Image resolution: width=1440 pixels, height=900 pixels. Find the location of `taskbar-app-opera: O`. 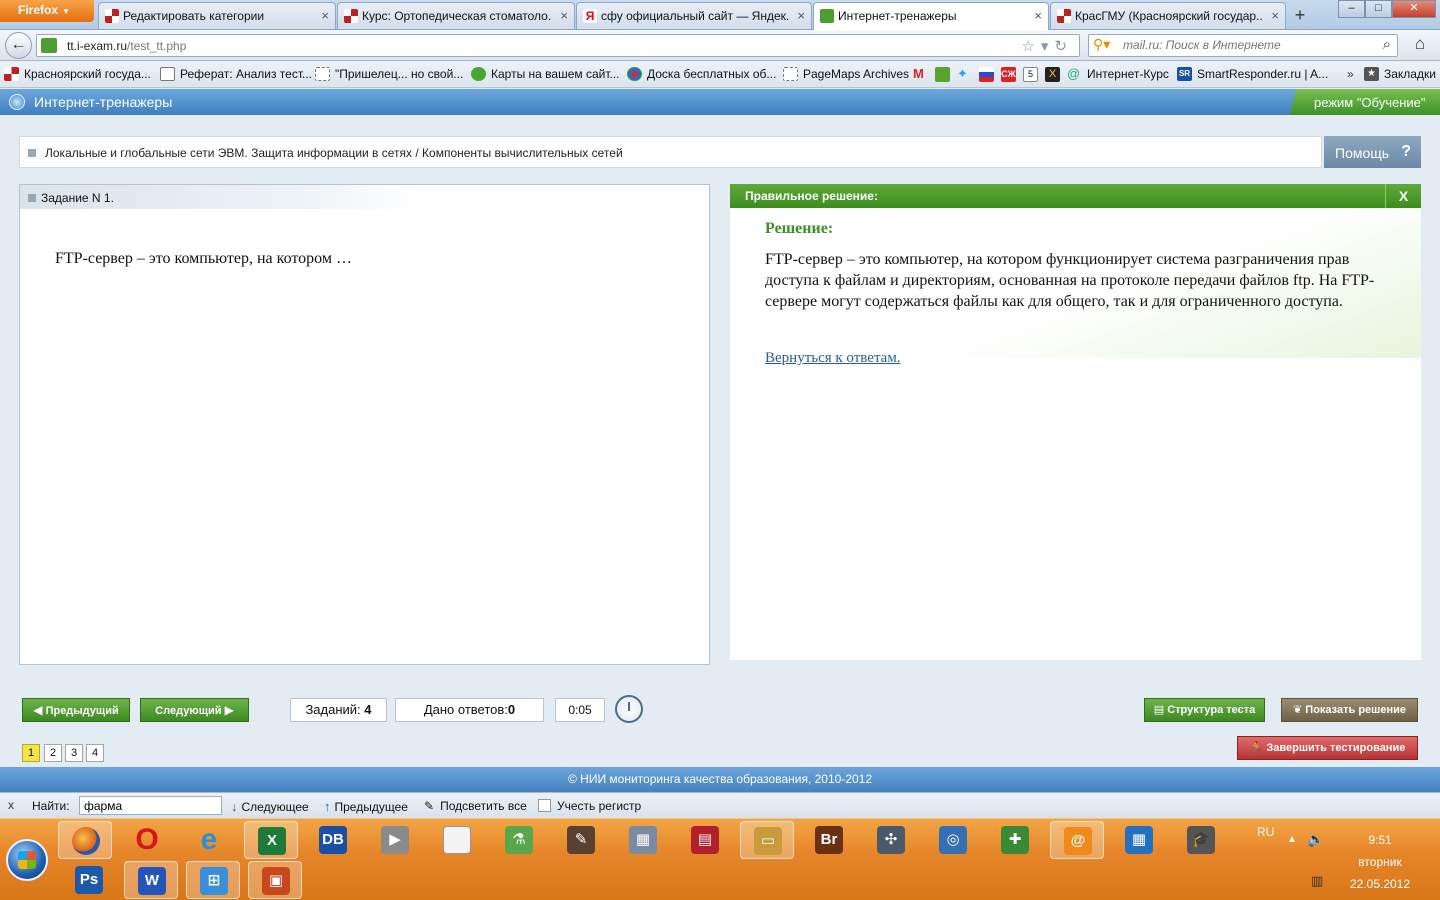

taskbar-app-opera: O is located at coordinates (147, 840).